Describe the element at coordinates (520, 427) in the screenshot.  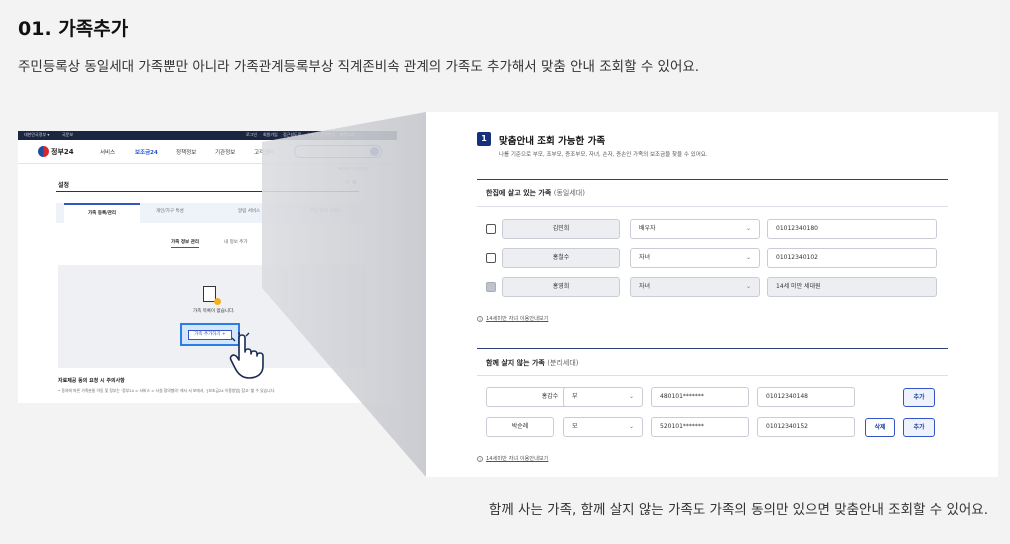
I see `family-name-input: 박순례` at that location.